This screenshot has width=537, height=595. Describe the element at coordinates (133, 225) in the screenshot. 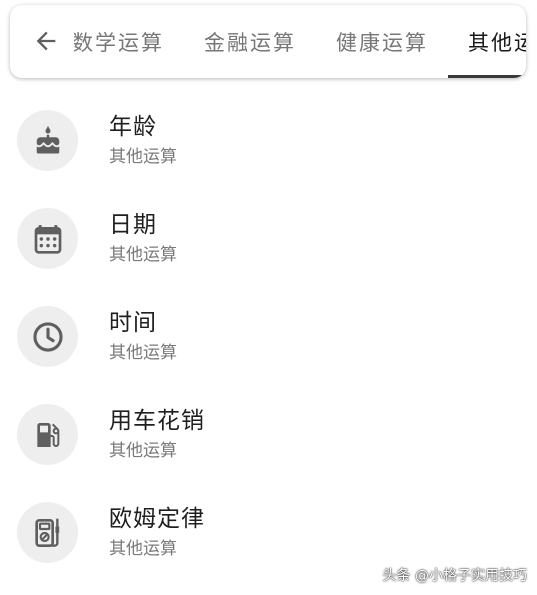

I see `item-title: 日期` at that location.